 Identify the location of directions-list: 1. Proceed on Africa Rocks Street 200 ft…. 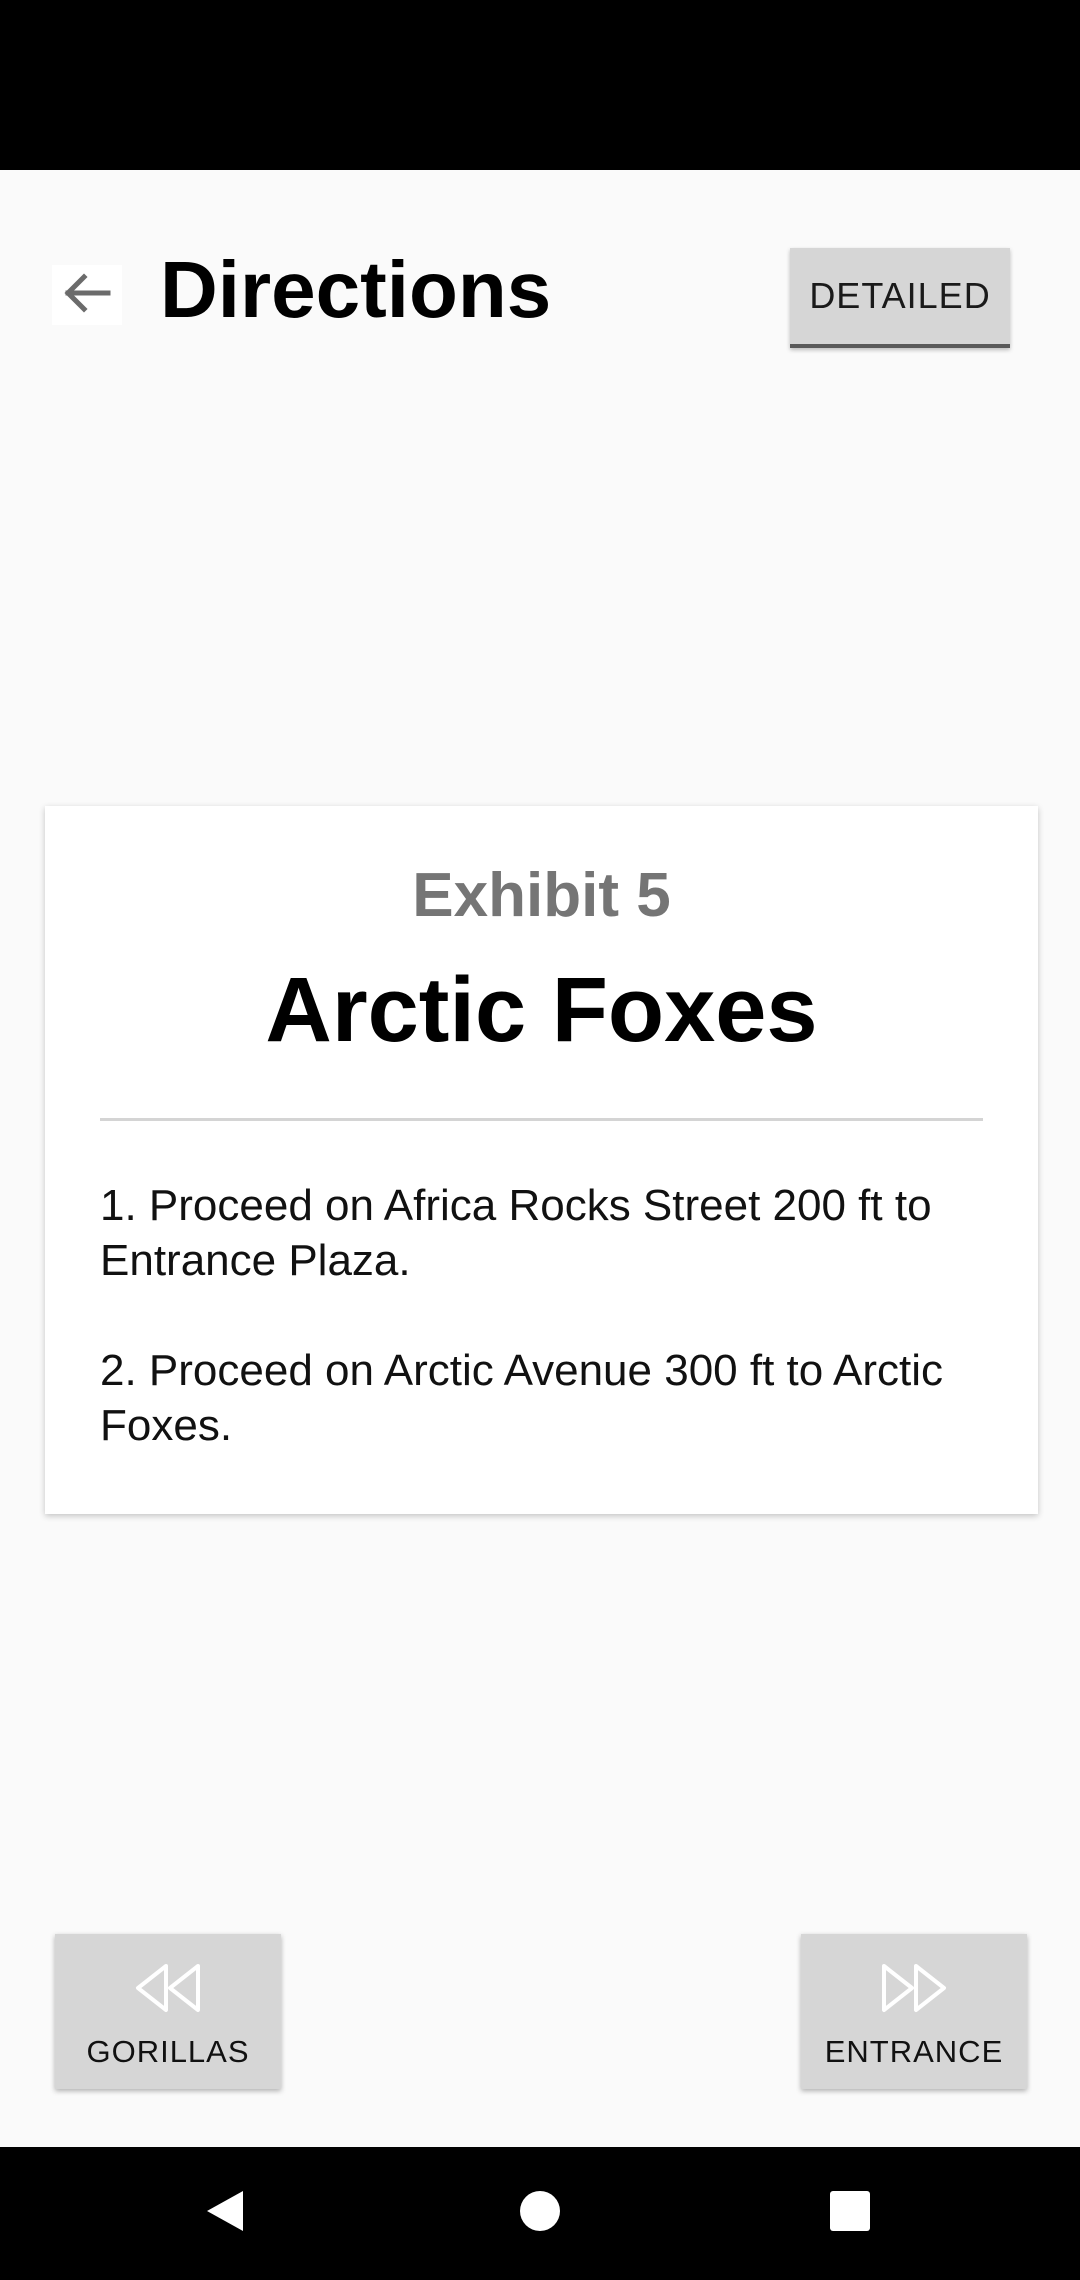
(541, 1343).